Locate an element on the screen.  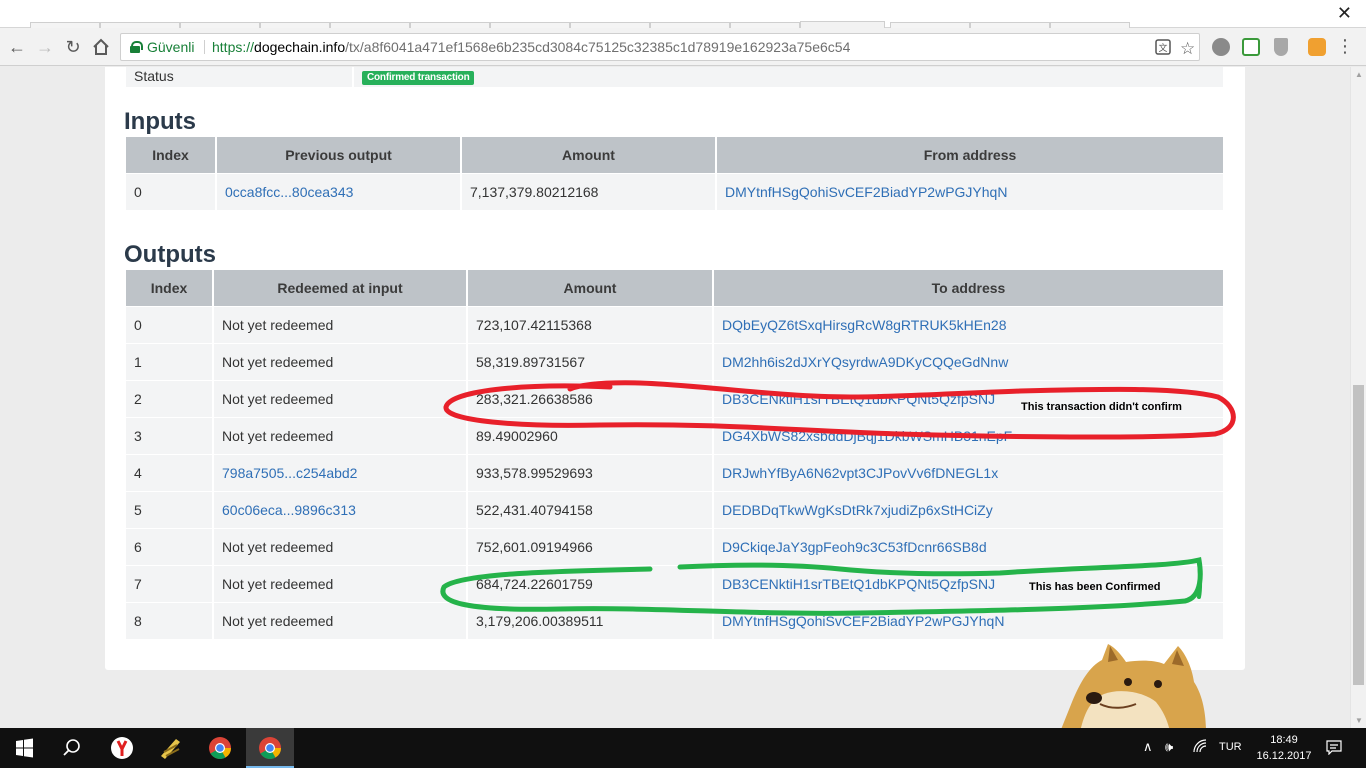
red-annotation-note: This transaction didn't confirm is located at coordinates (1101, 407).